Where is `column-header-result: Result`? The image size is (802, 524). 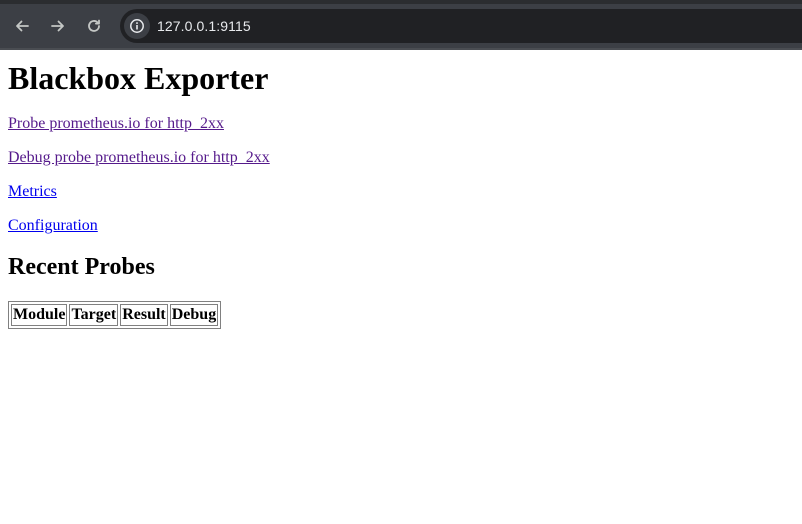
column-header-result: Result is located at coordinates (144, 315).